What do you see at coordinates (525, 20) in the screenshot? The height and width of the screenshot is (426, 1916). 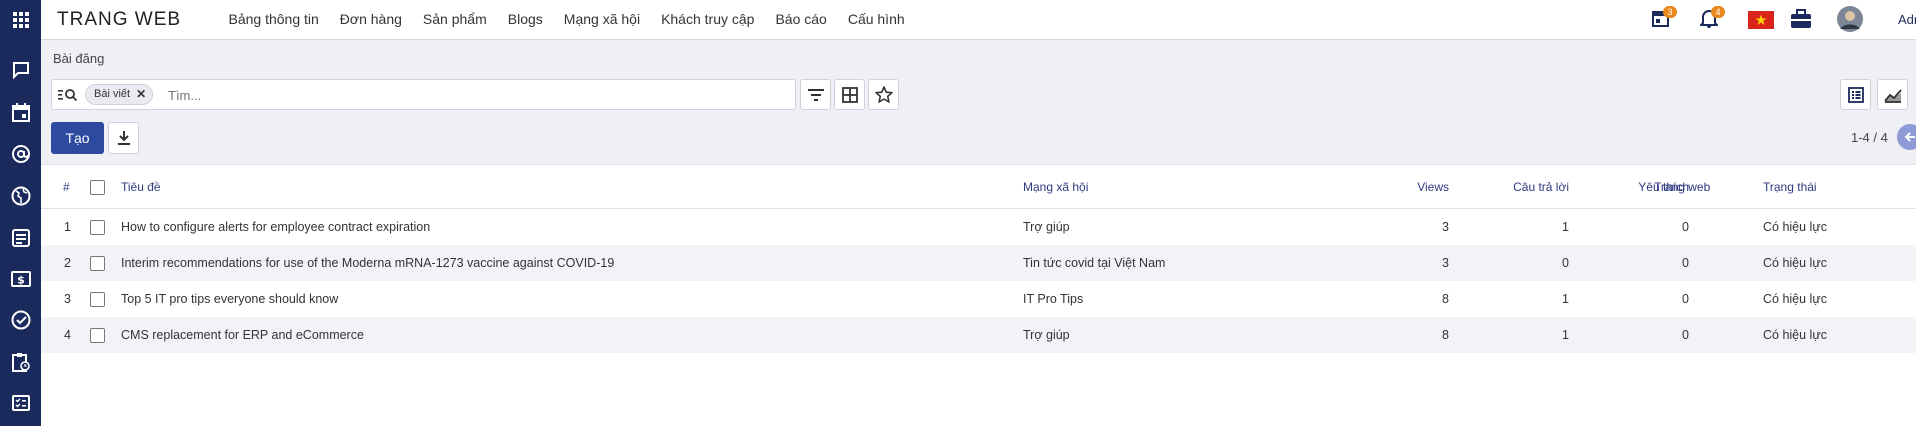 I see `menu-item-blogs: Blogs` at bounding box center [525, 20].